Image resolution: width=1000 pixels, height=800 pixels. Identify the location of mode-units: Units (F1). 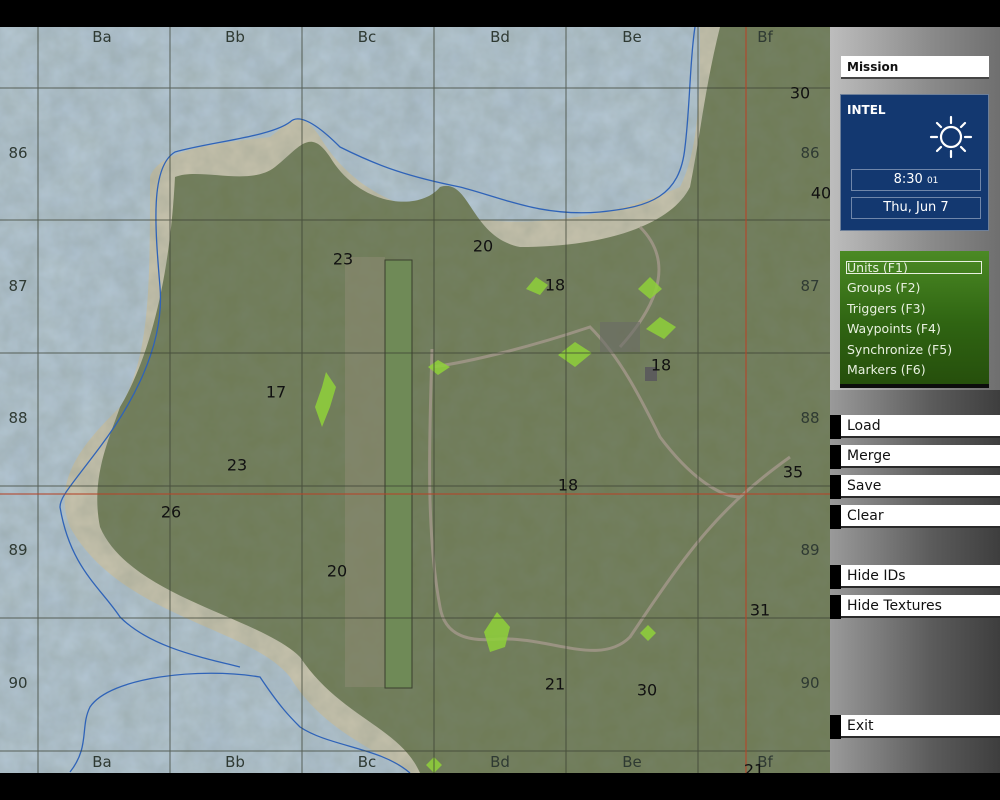
(914, 267).